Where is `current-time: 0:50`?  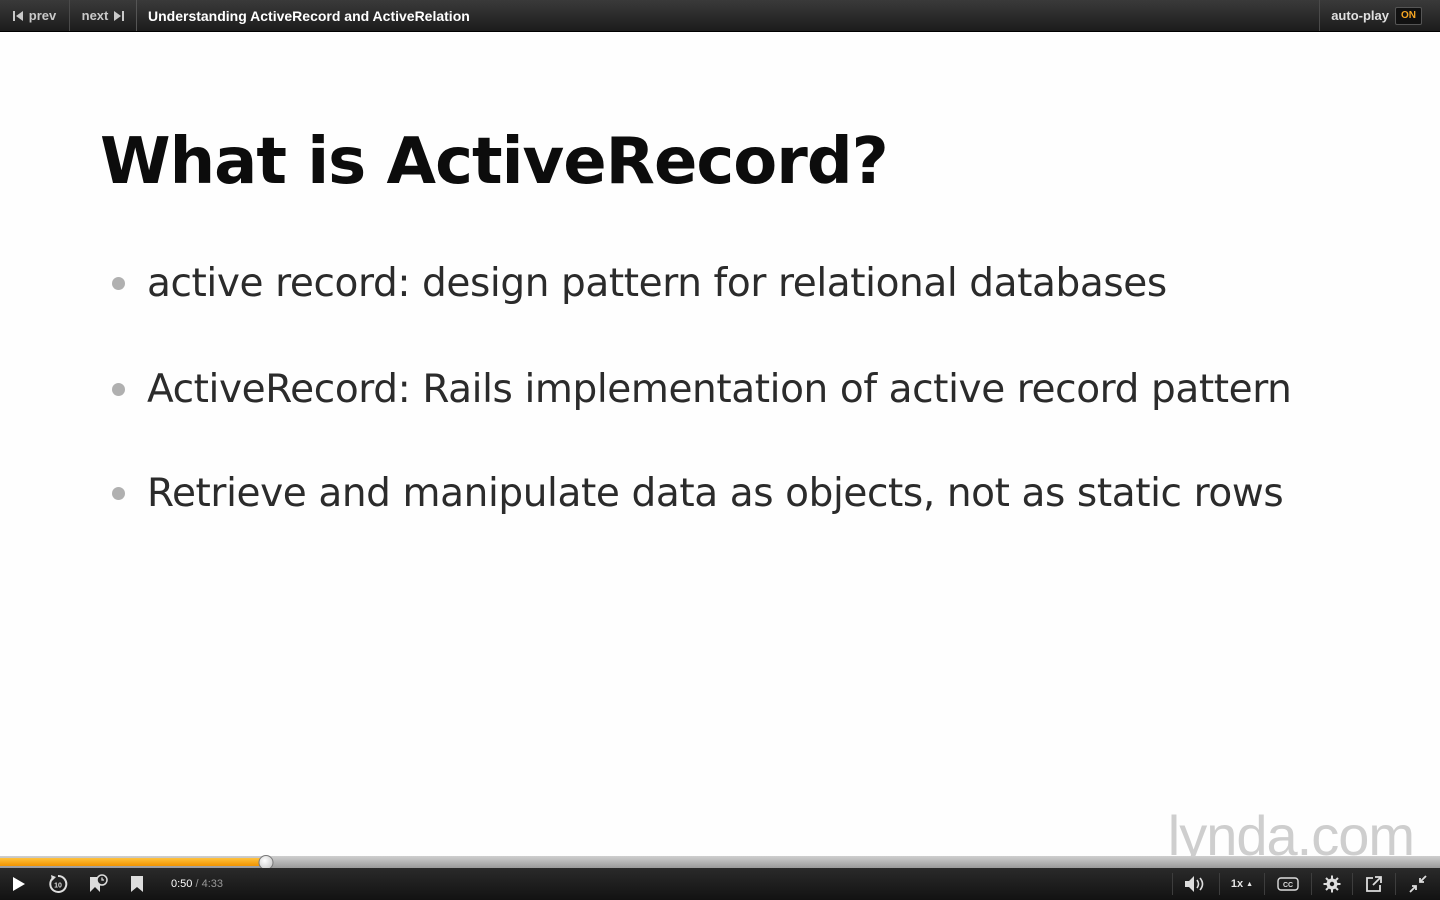 current-time: 0:50 is located at coordinates (182, 884).